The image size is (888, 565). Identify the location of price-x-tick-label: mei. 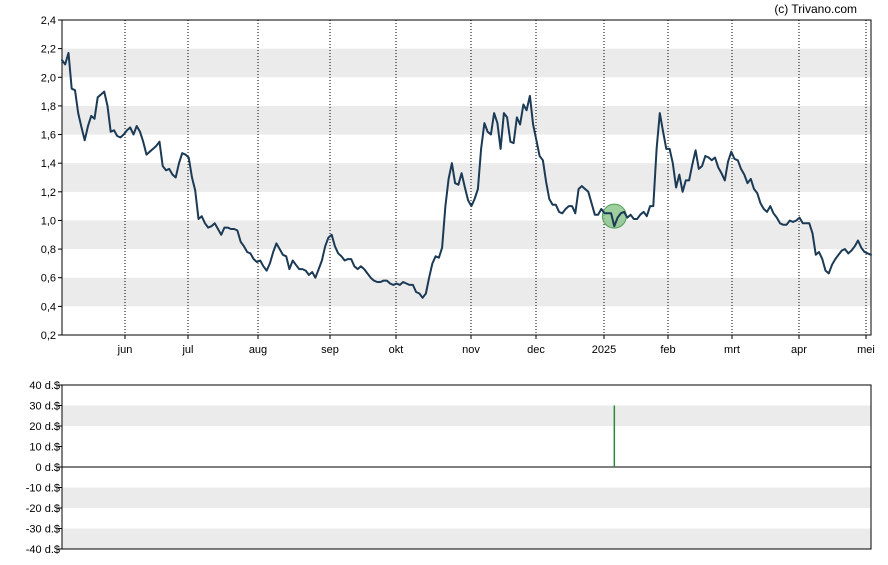
(866, 350).